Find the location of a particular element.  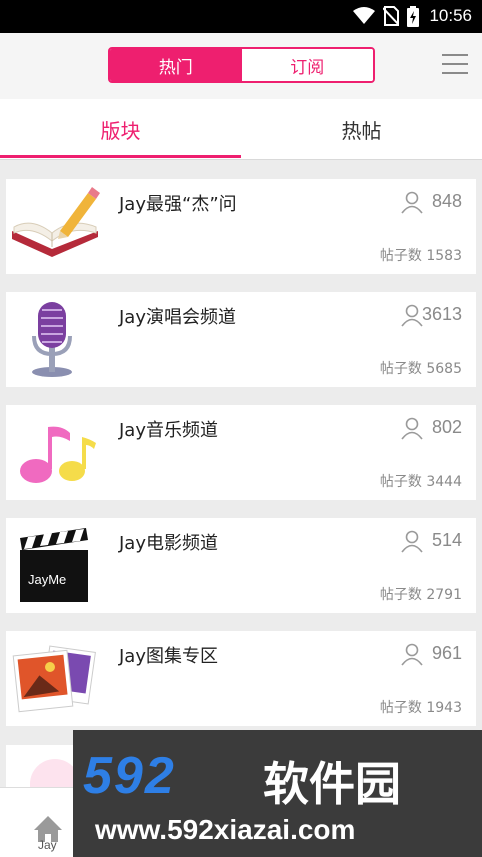

clapperboard-text: JayMe is located at coordinates (47, 579).